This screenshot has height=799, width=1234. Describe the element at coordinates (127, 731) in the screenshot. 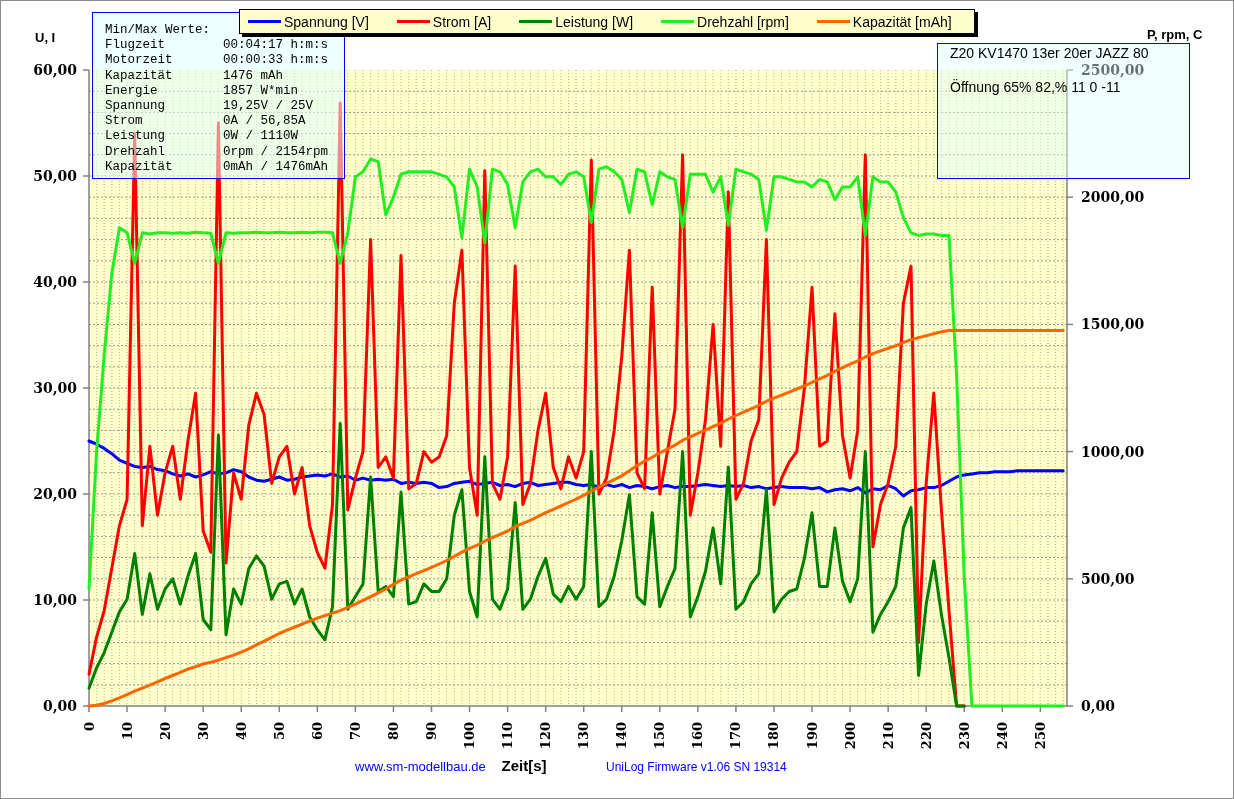

I see `axis-tick-label: 10` at that location.